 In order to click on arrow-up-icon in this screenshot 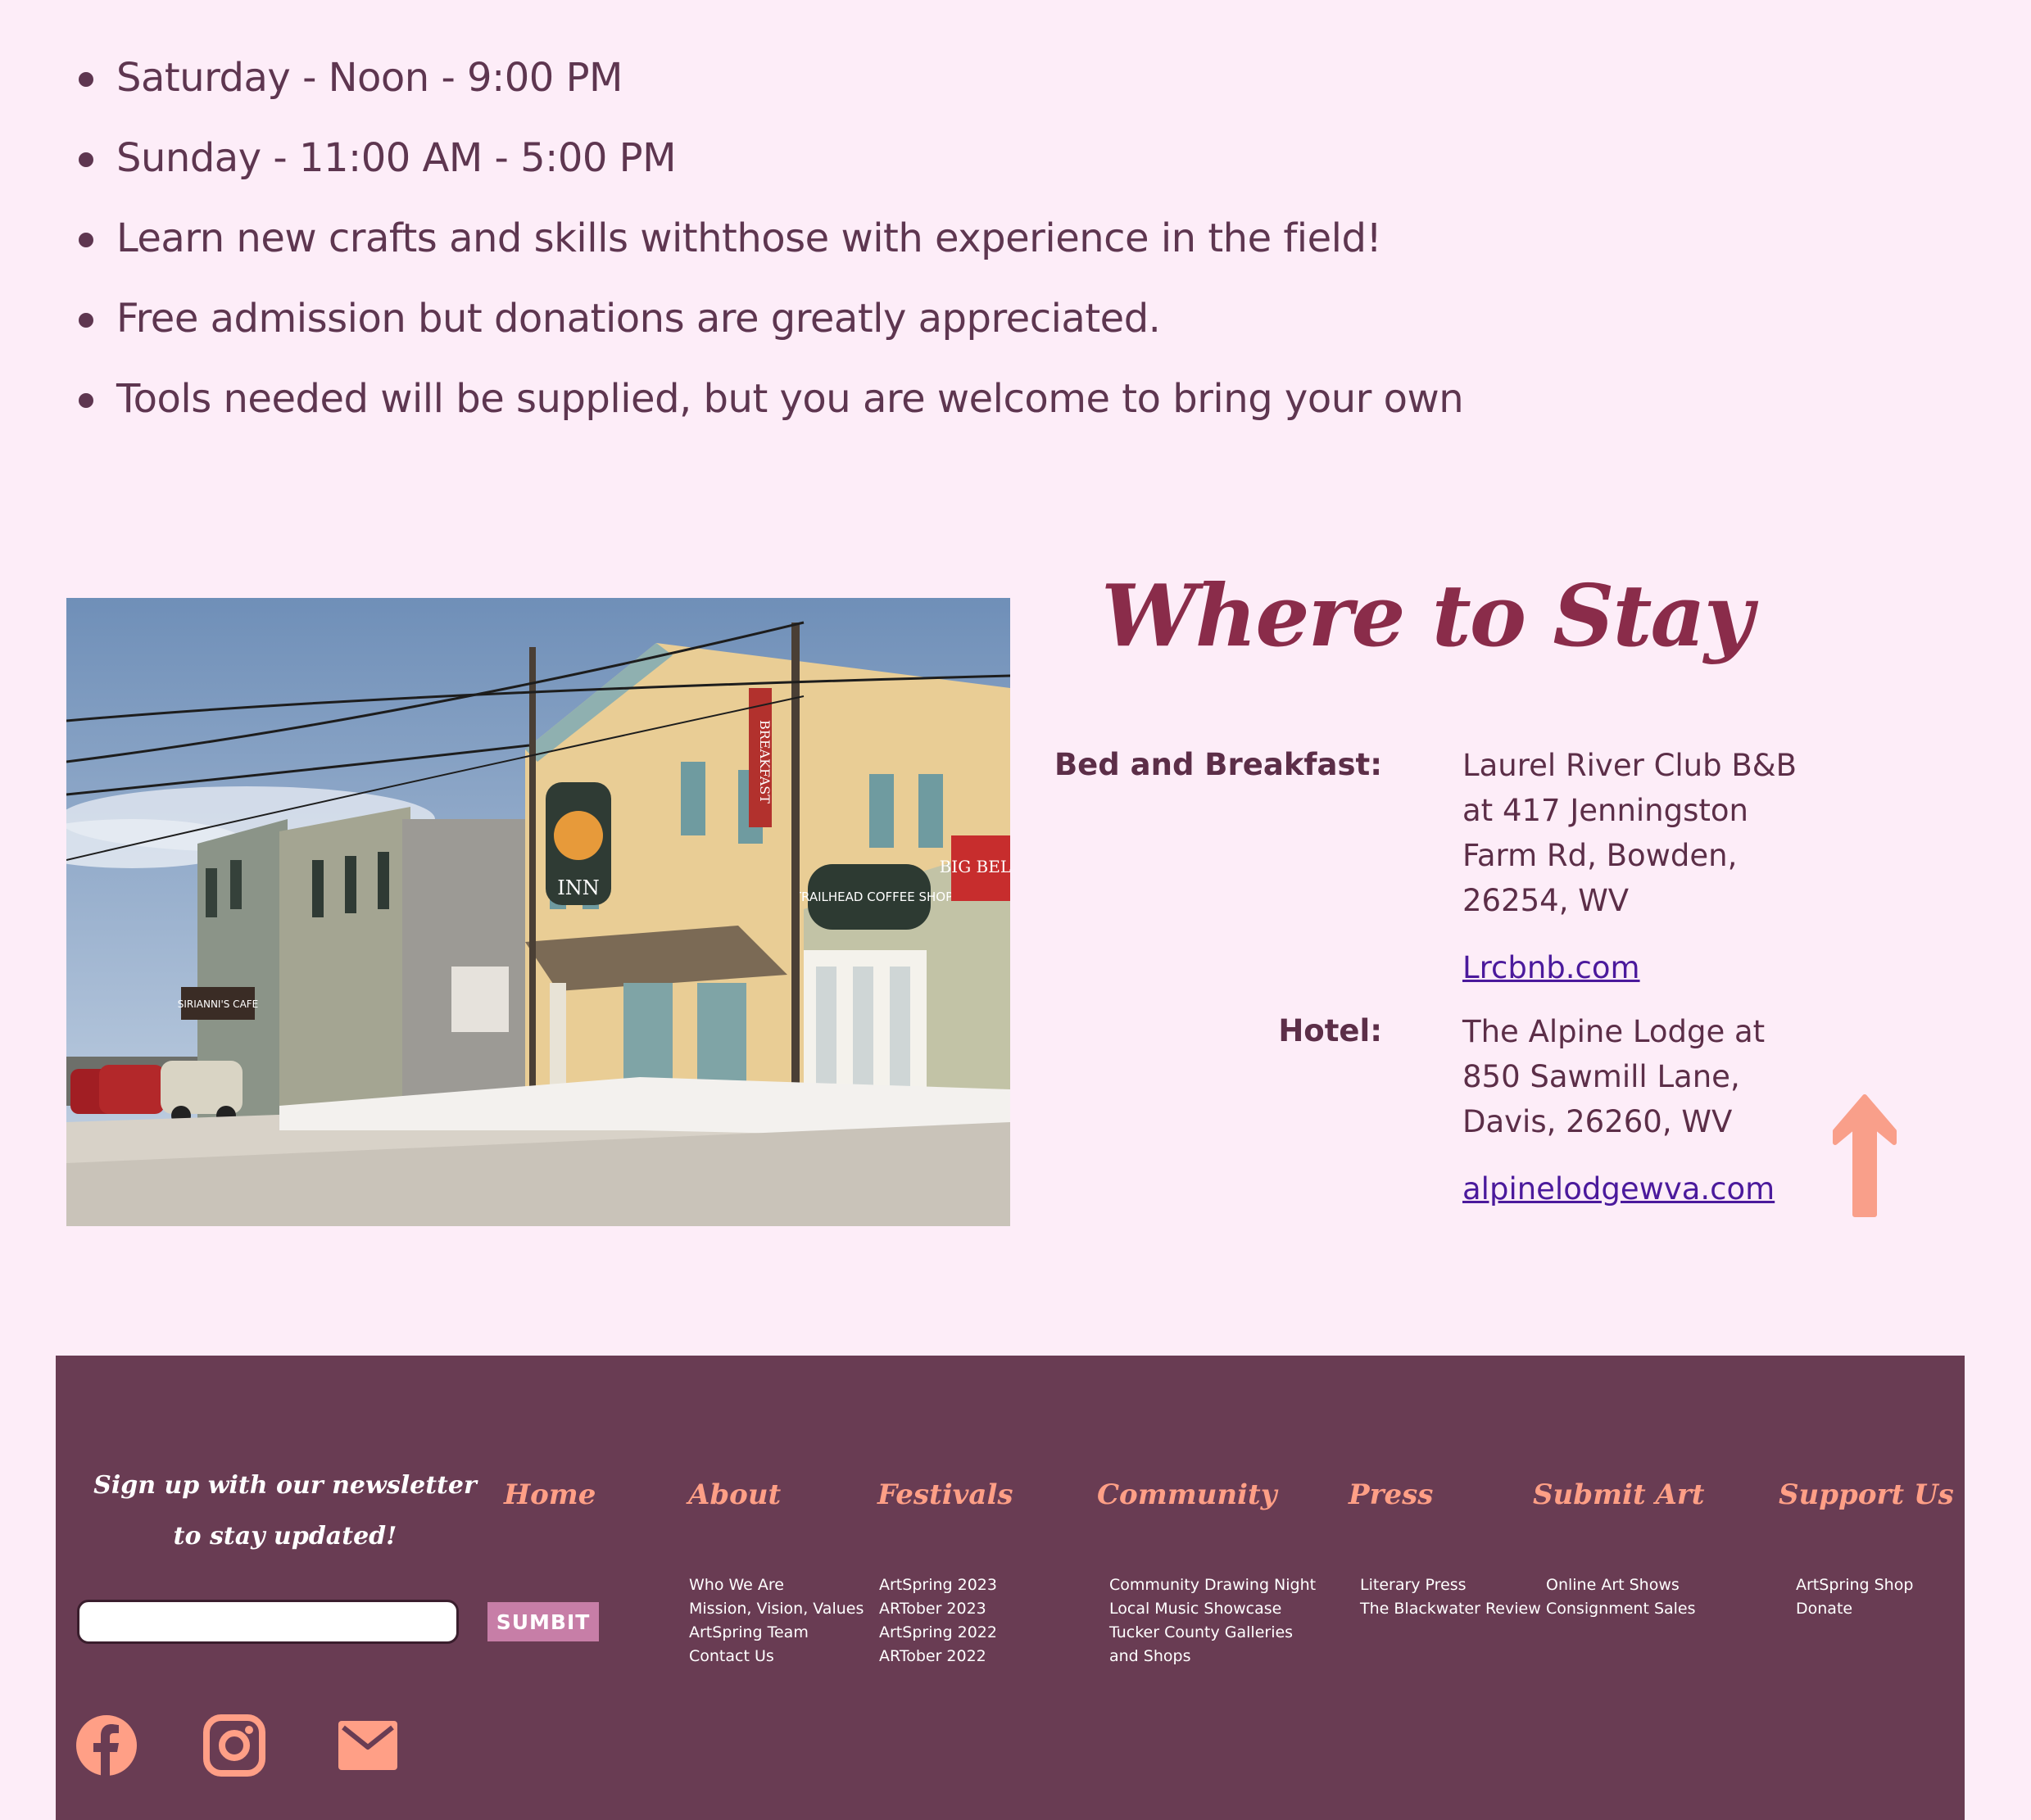, I will do `click(1865, 1155)`.